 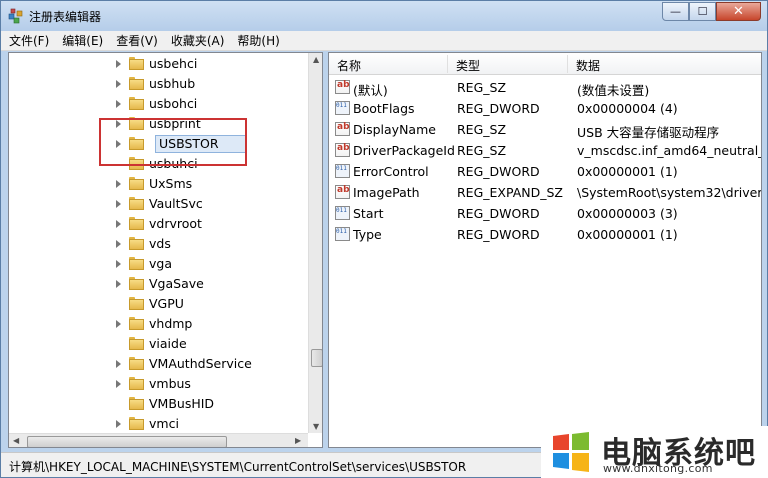 What do you see at coordinates (159, 184) in the screenshot?
I see `tree-item-uxsms: UxSms` at bounding box center [159, 184].